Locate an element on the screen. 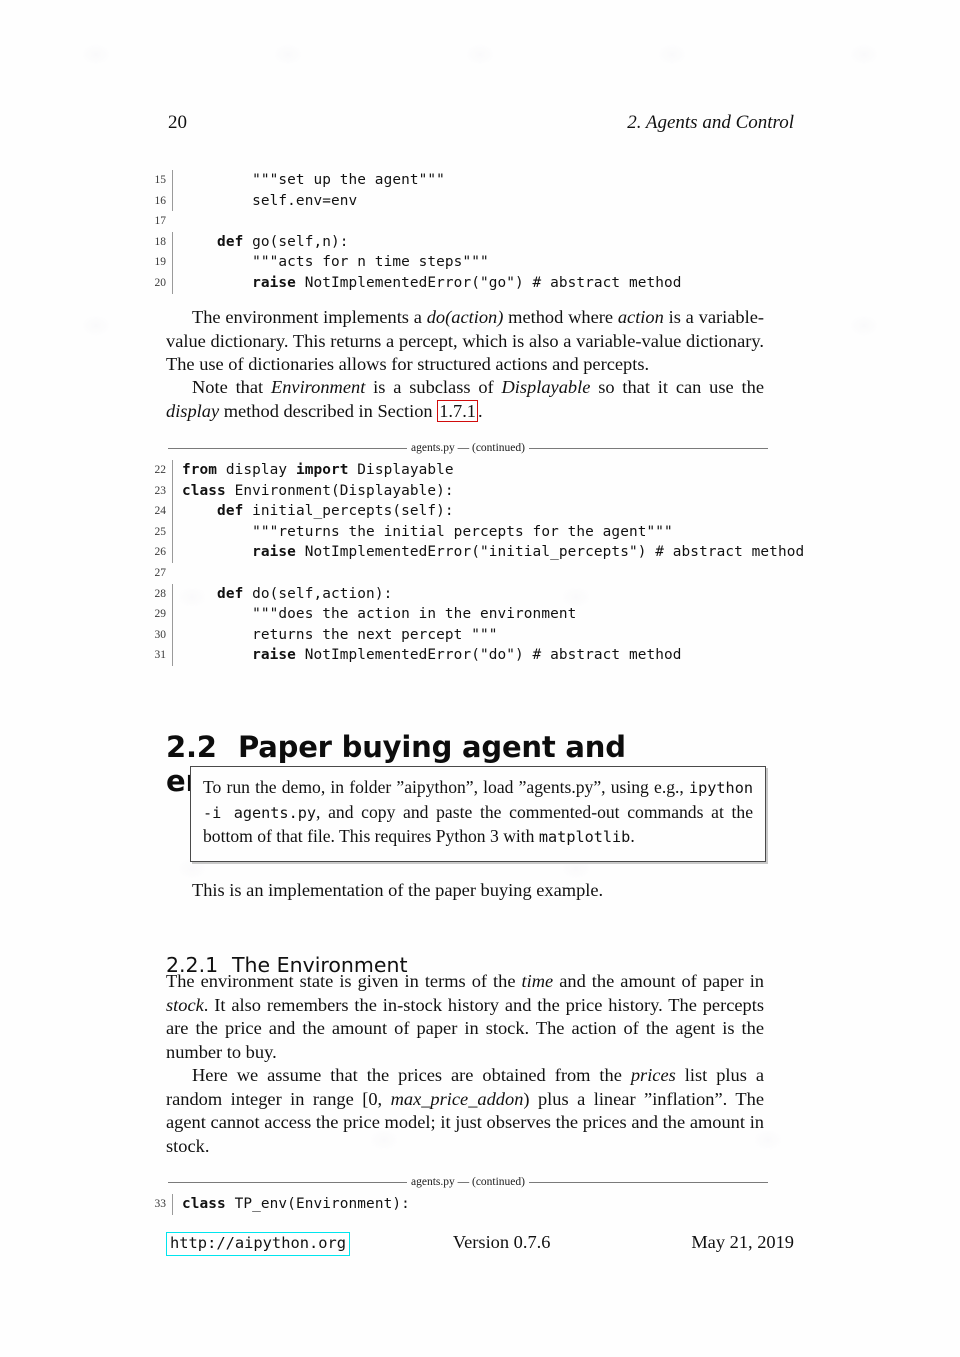 The height and width of the screenshot is (1357, 960). code-line: 15 """set up the agent""" is located at coordinates (480, 180).